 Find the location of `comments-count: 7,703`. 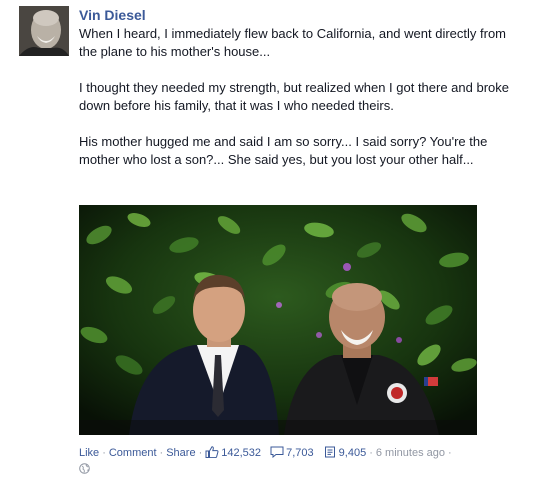

comments-count: 7,703 is located at coordinates (292, 452).